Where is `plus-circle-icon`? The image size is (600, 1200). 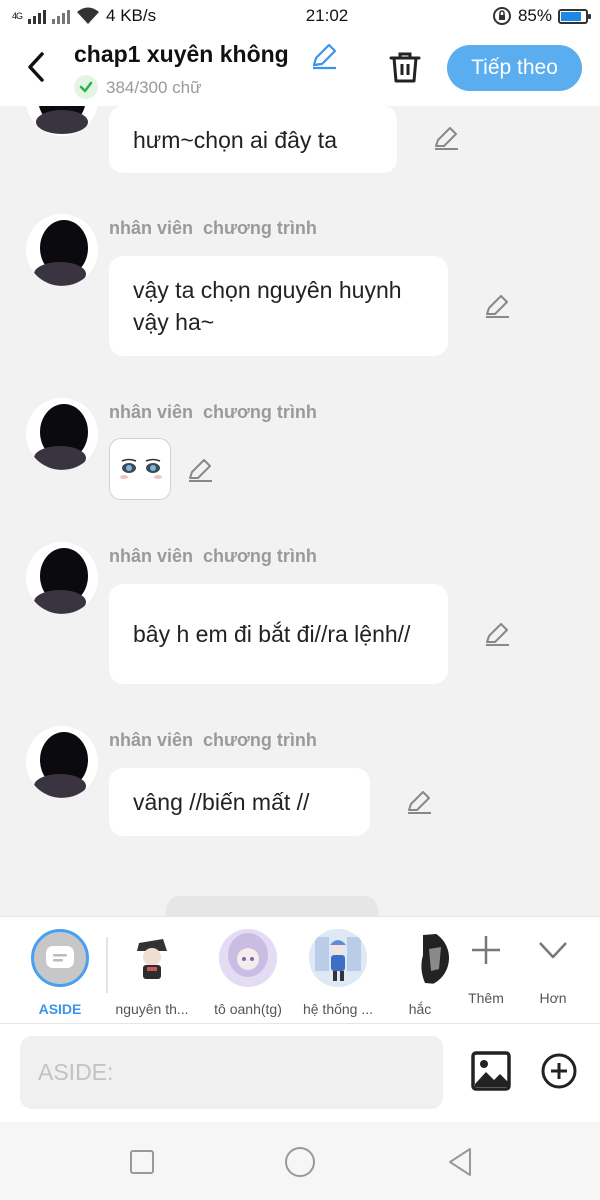
plus-circle-icon is located at coordinates (559, 1071).